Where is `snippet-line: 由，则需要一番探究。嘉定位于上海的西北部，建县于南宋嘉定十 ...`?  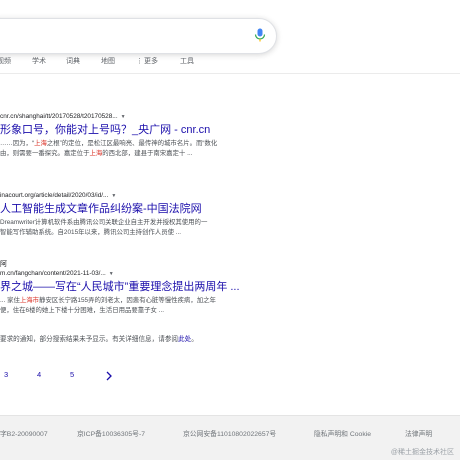
snippet-line: 由，则需要一番探究。嘉定位于上海的西北部，建县于南宋嘉定十 ... is located at coordinates (135, 154).